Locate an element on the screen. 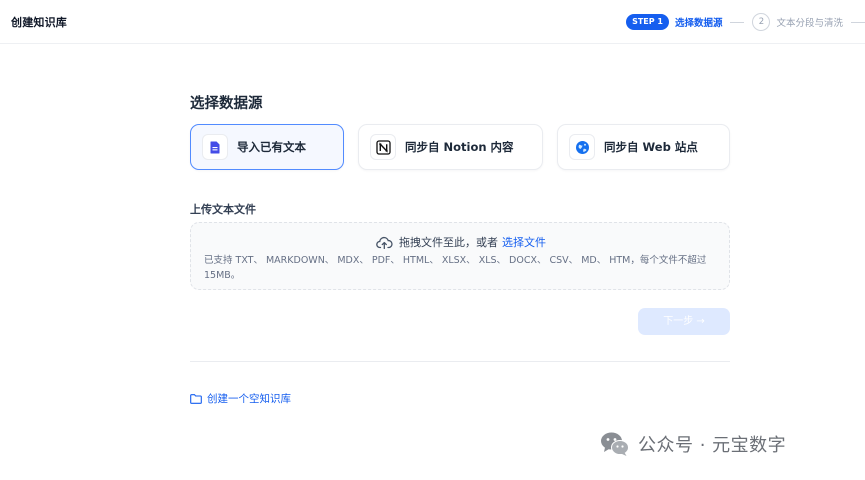 This screenshot has height=480, width=865. step-connector-tail is located at coordinates (858, 22).